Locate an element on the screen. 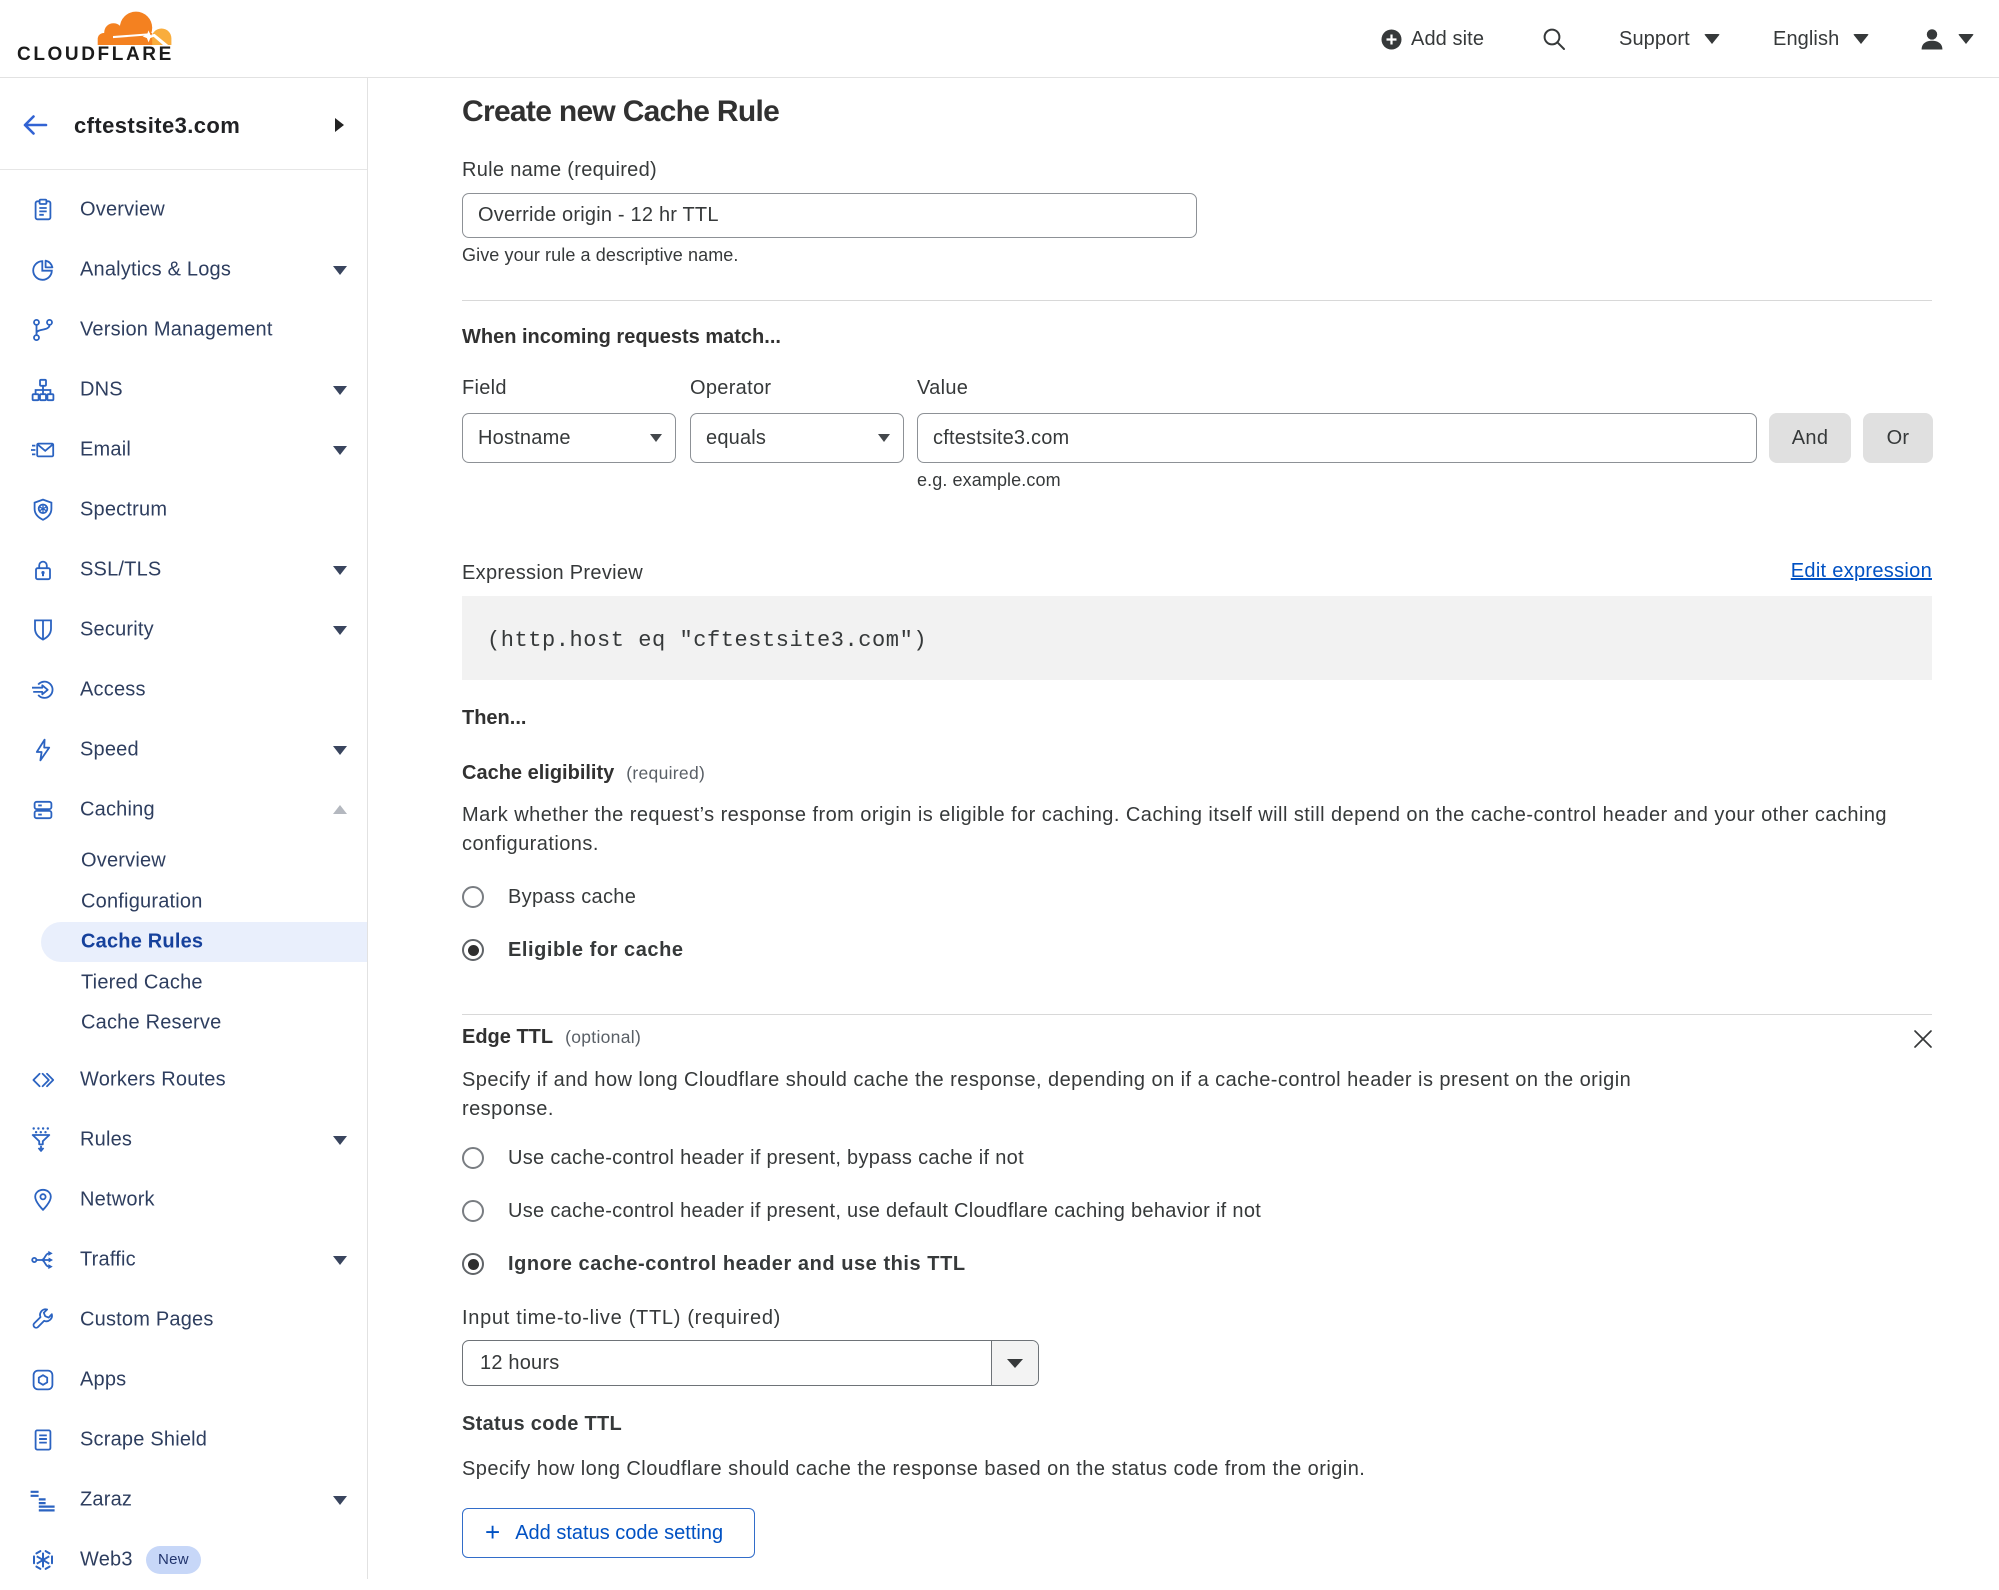  sidebar-item-label: Network is located at coordinates (117, 1199).